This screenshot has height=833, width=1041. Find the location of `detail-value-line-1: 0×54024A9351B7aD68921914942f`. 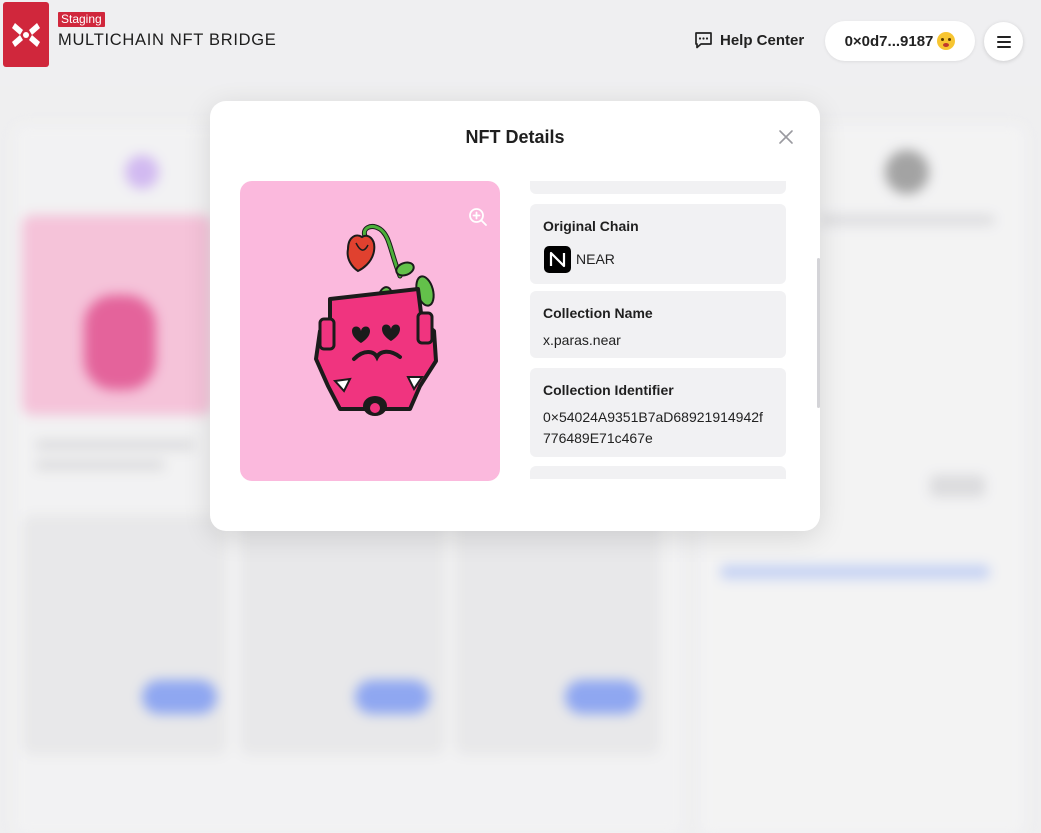

detail-value-line-1: 0×54024A9351B7aD68921914942f is located at coordinates (653, 417).